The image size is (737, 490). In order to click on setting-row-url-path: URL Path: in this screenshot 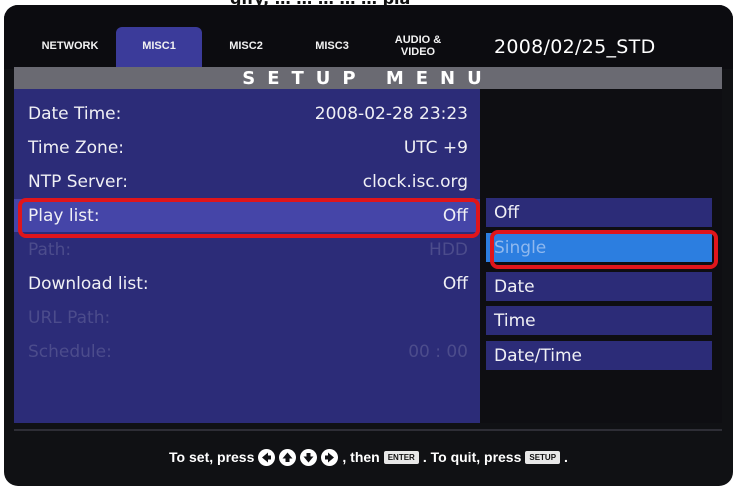, I will do `click(247, 317)`.